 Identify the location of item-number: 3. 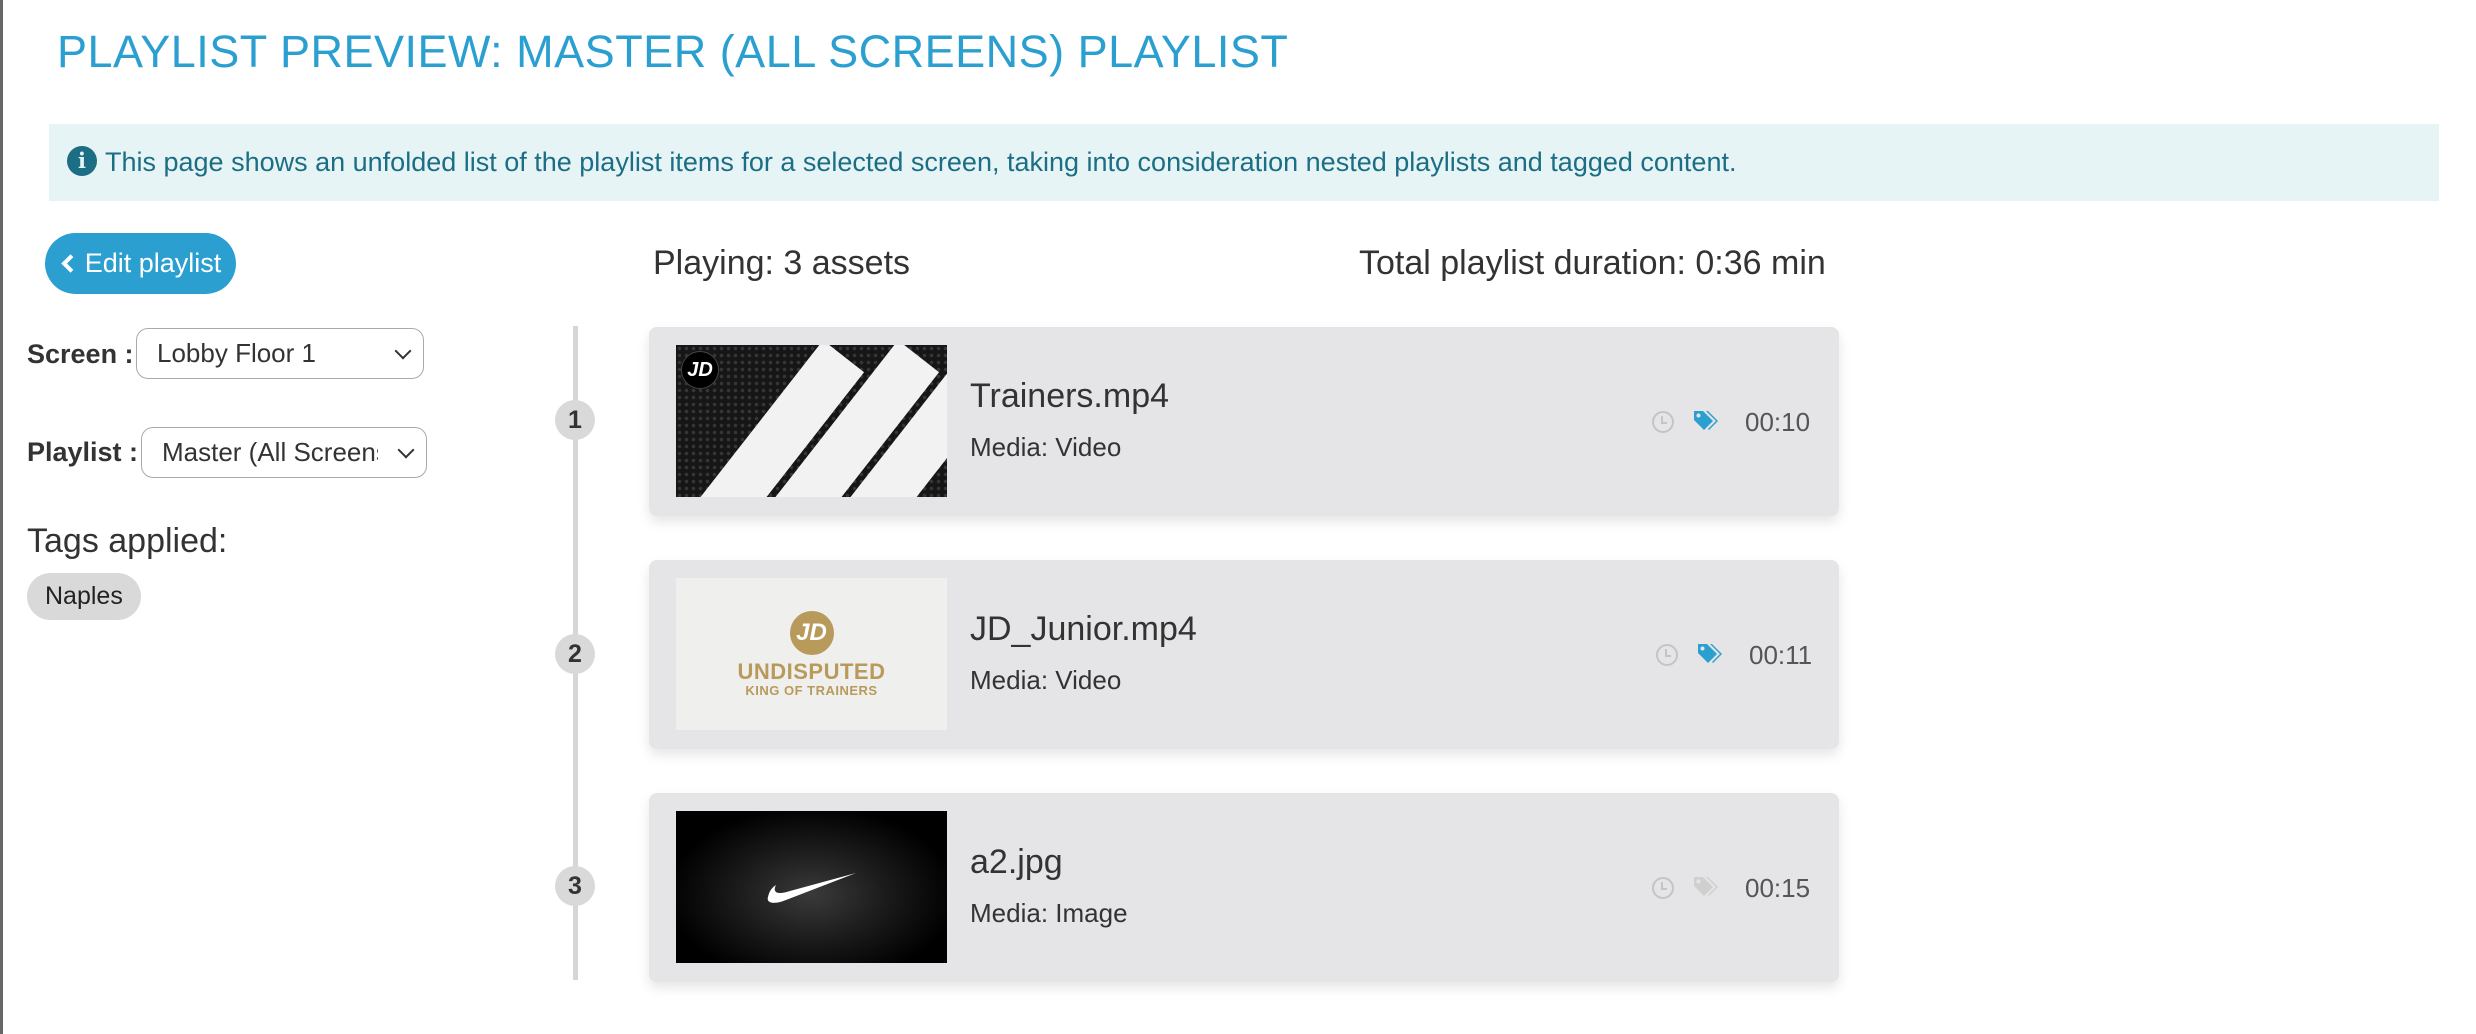
(575, 886).